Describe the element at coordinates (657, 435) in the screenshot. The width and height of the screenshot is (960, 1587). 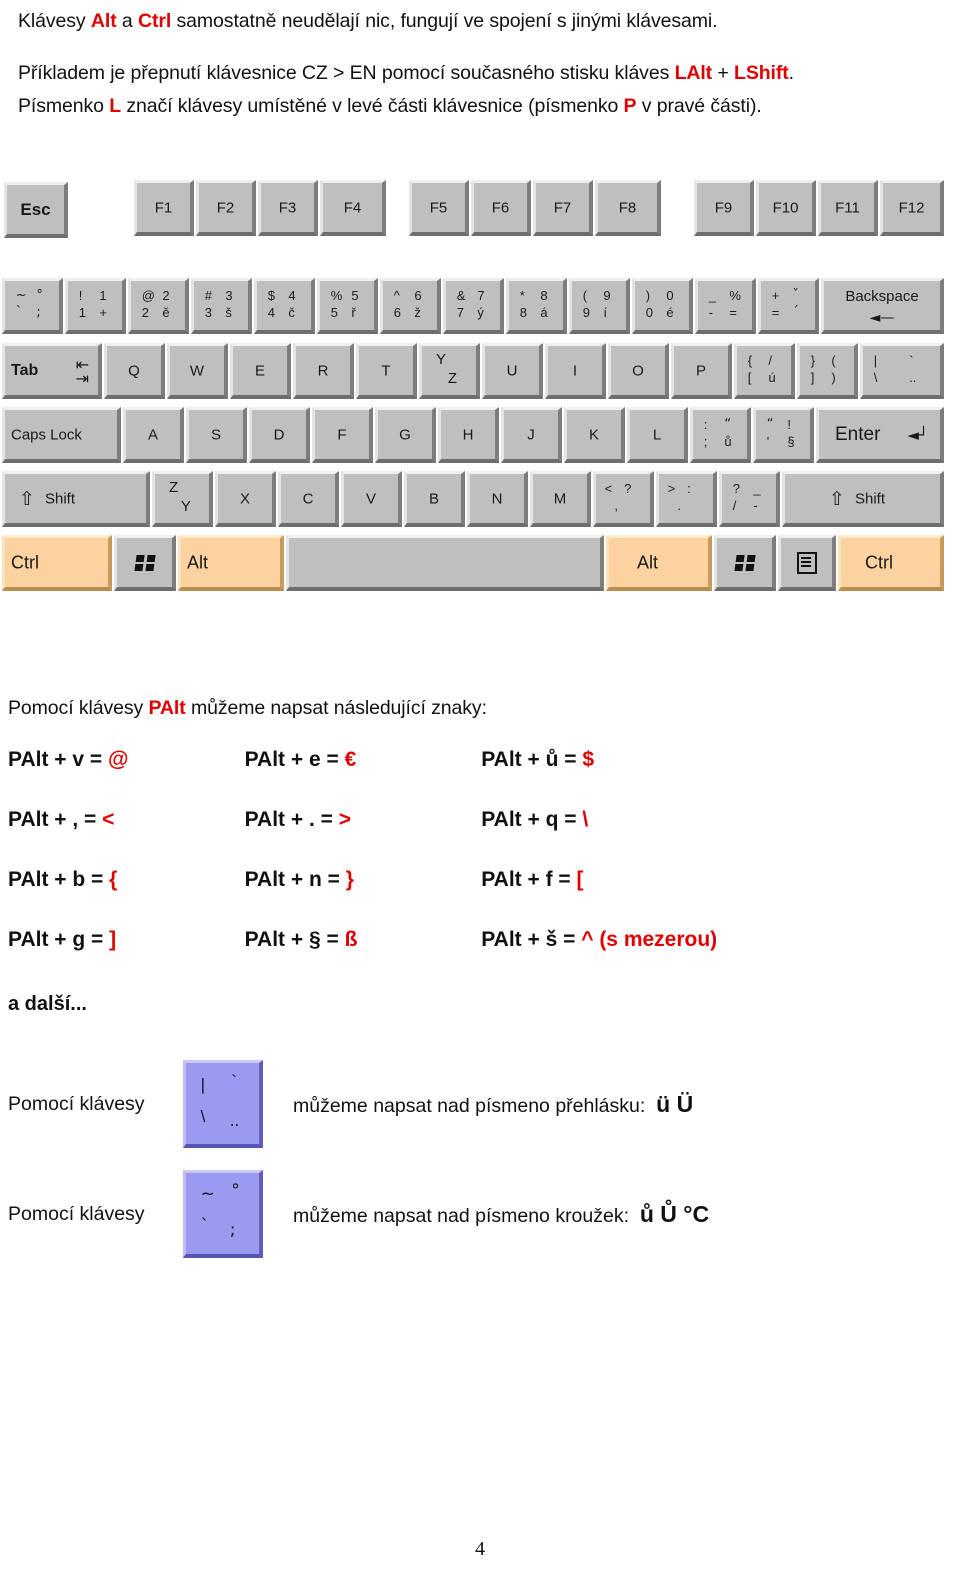
I see `key-l: L` at that location.